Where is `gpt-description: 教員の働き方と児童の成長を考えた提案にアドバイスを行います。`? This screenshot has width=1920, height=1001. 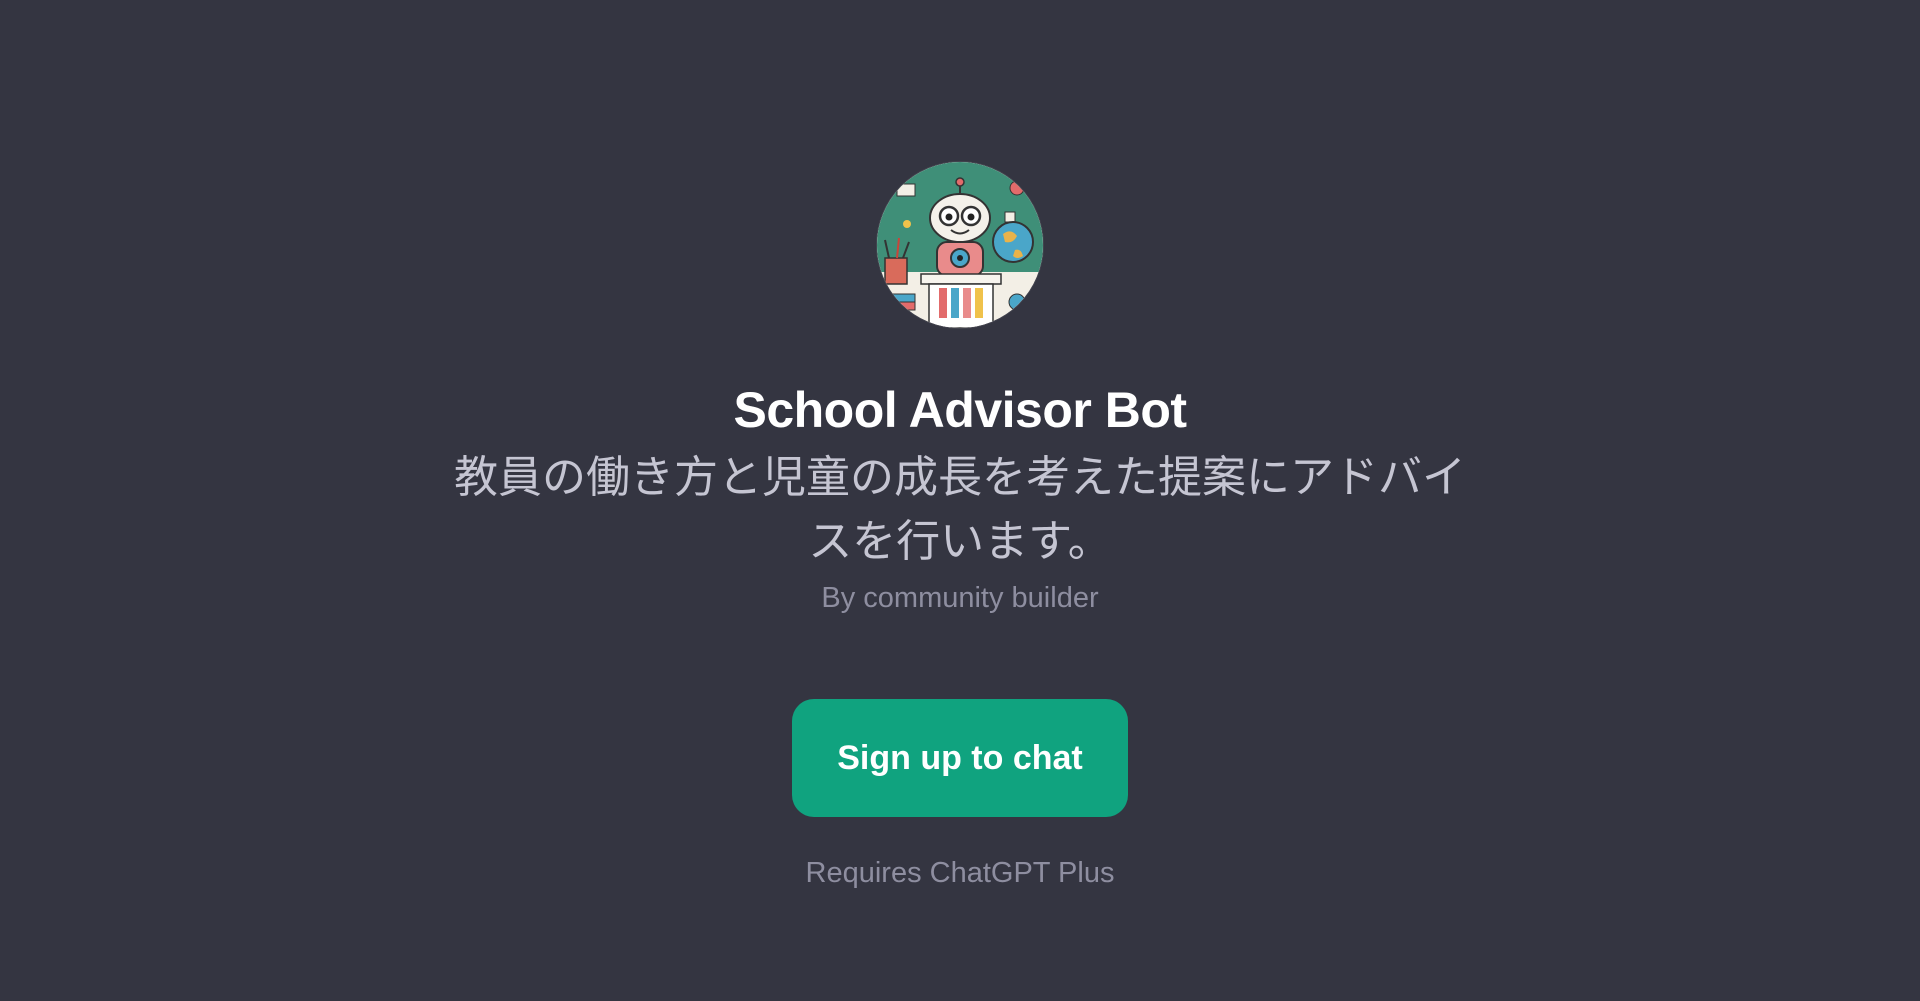 gpt-description: 教員の働き方と児童の成長を考えた提案にアドバイスを行います。 is located at coordinates (960, 509).